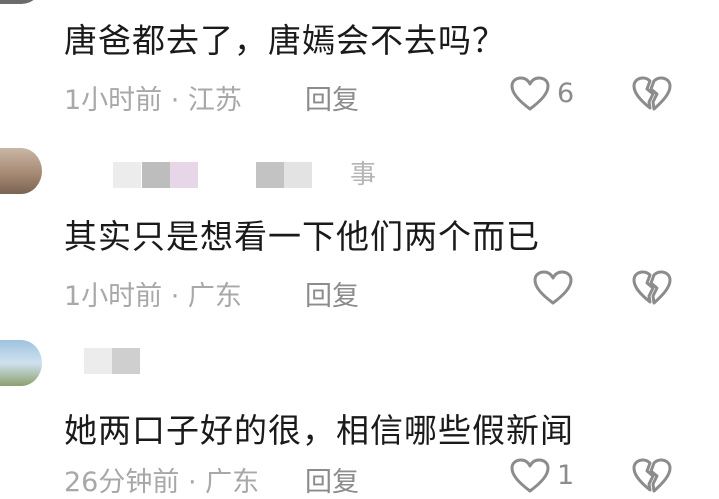  What do you see at coordinates (566, 93) in the screenshot?
I see `like-count: 6` at bounding box center [566, 93].